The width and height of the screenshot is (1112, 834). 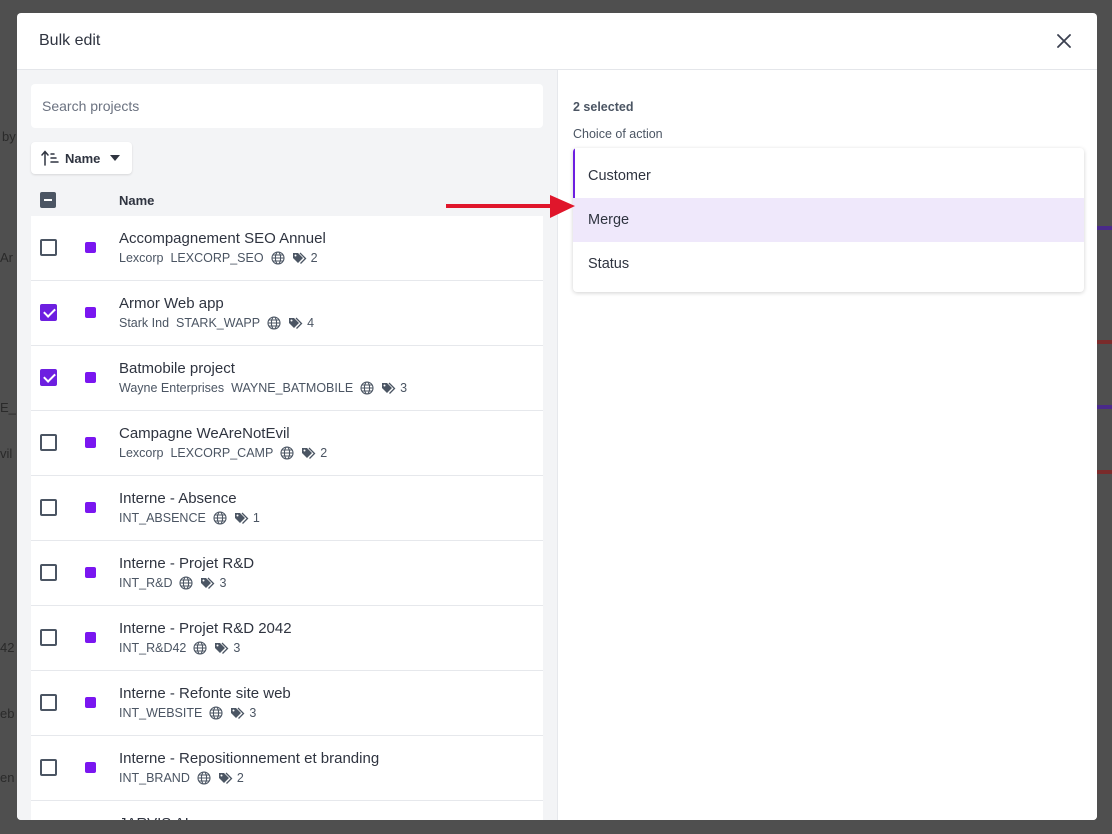 I want to click on project-meta: INT_R&D 3, so click(x=172, y=583).